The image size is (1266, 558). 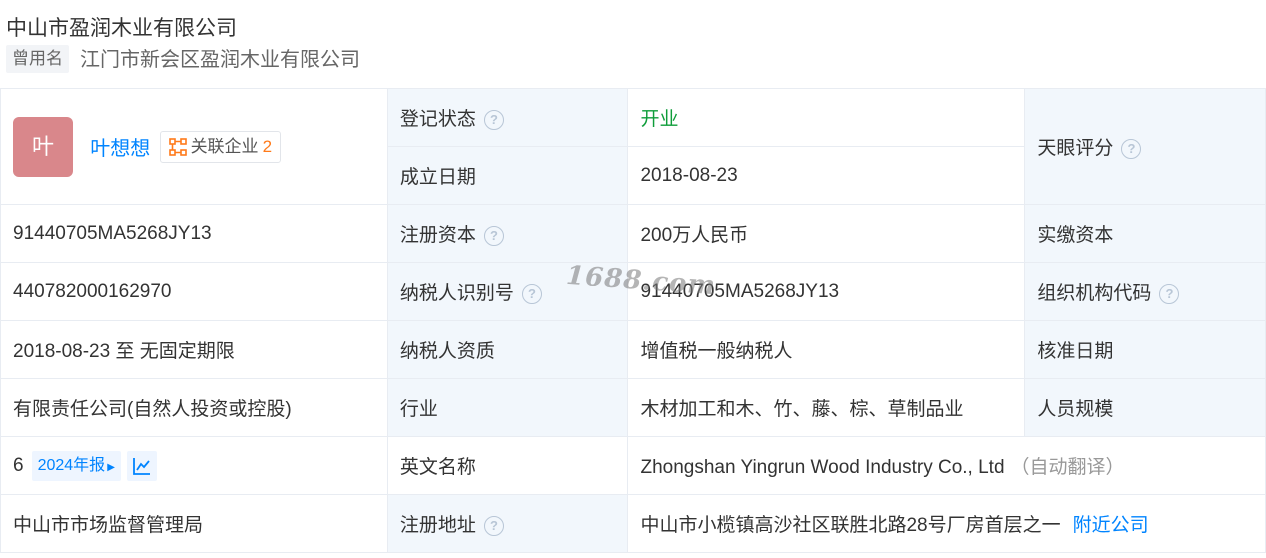 What do you see at coordinates (1111, 525) in the screenshot?
I see `nearby-companies-link: 附近公司` at bounding box center [1111, 525].